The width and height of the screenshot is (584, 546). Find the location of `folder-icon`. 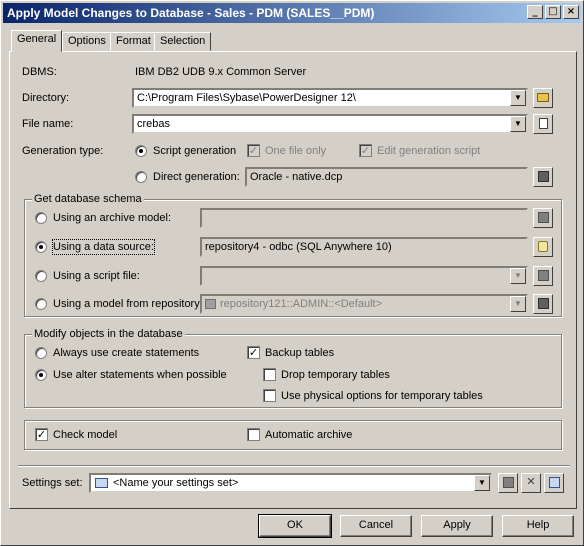

folder-icon is located at coordinates (543, 97).